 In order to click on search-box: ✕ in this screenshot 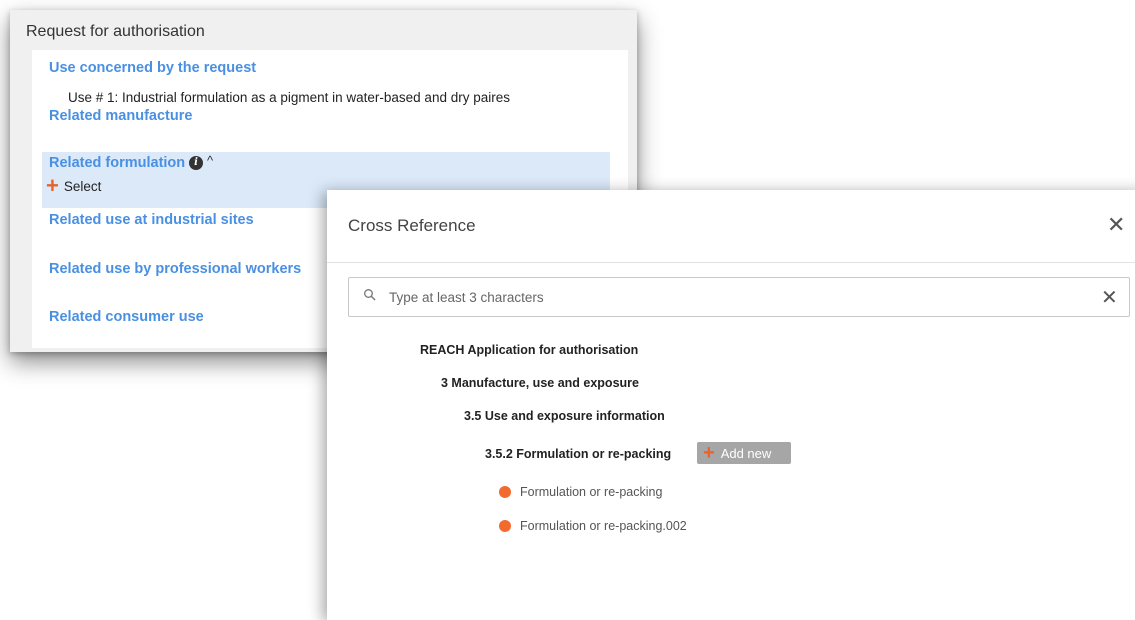, I will do `click(739, 297)`.